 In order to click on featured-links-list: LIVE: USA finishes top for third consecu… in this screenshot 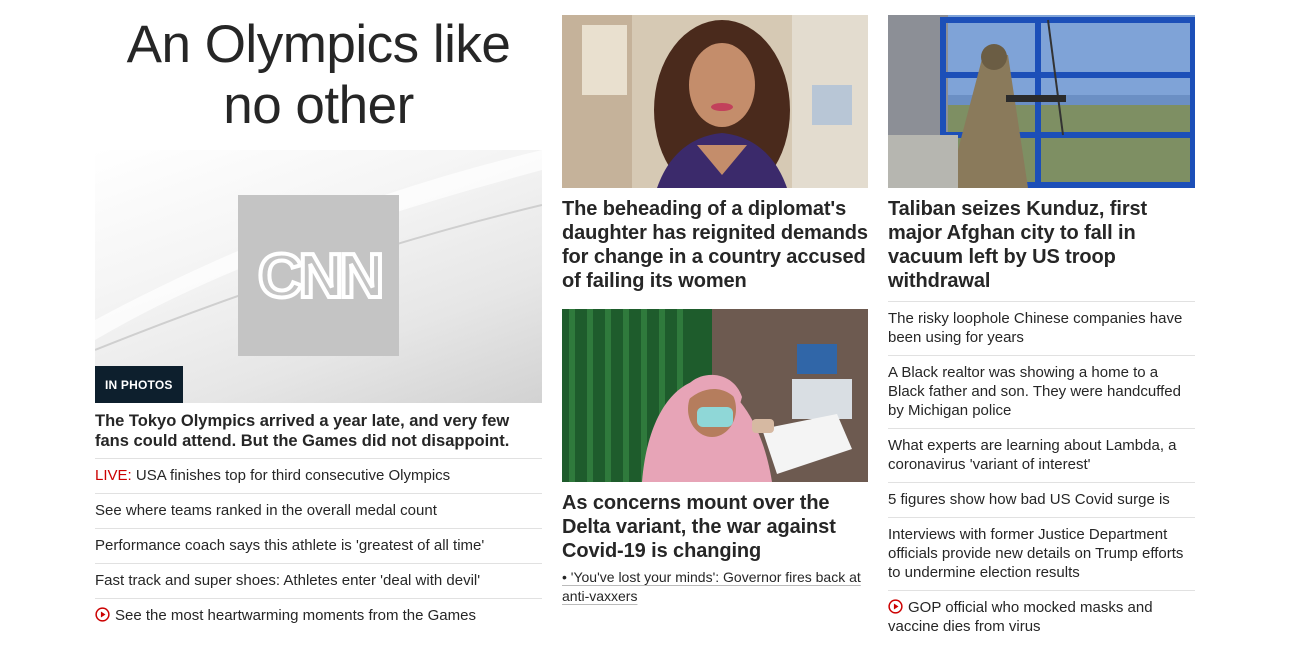, I will do `click(318, 546)`.